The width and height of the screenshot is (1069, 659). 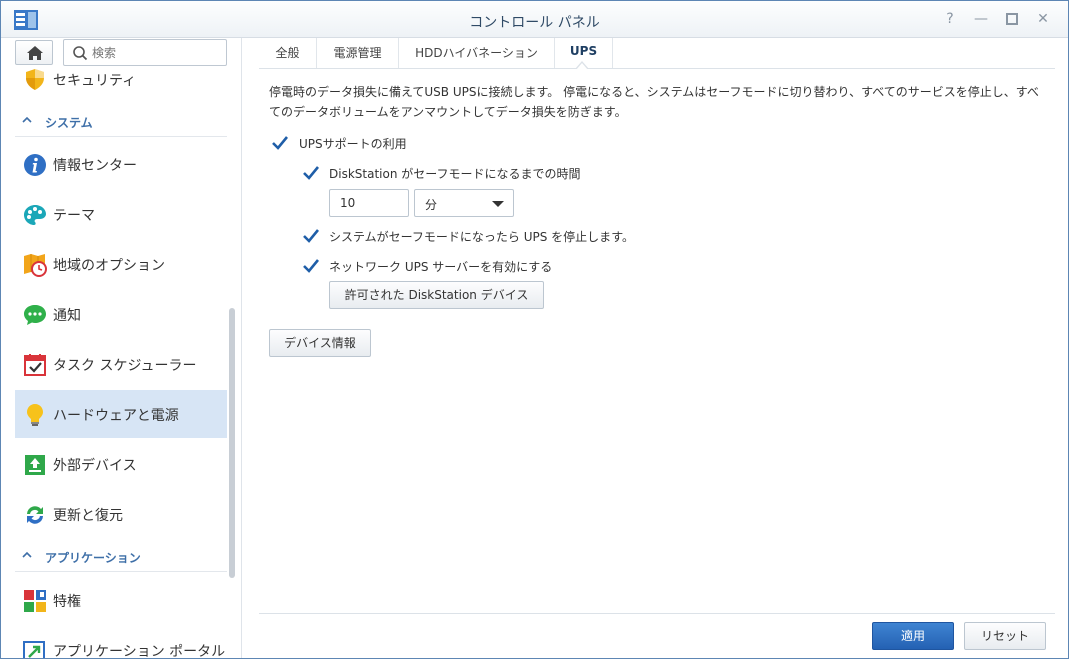 What do you see at coordinates (455, 174) in the screenshot?
I see `safe-mode-time-label: DiskStation がセーフモードになるまでの時間` at bounding box center [455, 174].